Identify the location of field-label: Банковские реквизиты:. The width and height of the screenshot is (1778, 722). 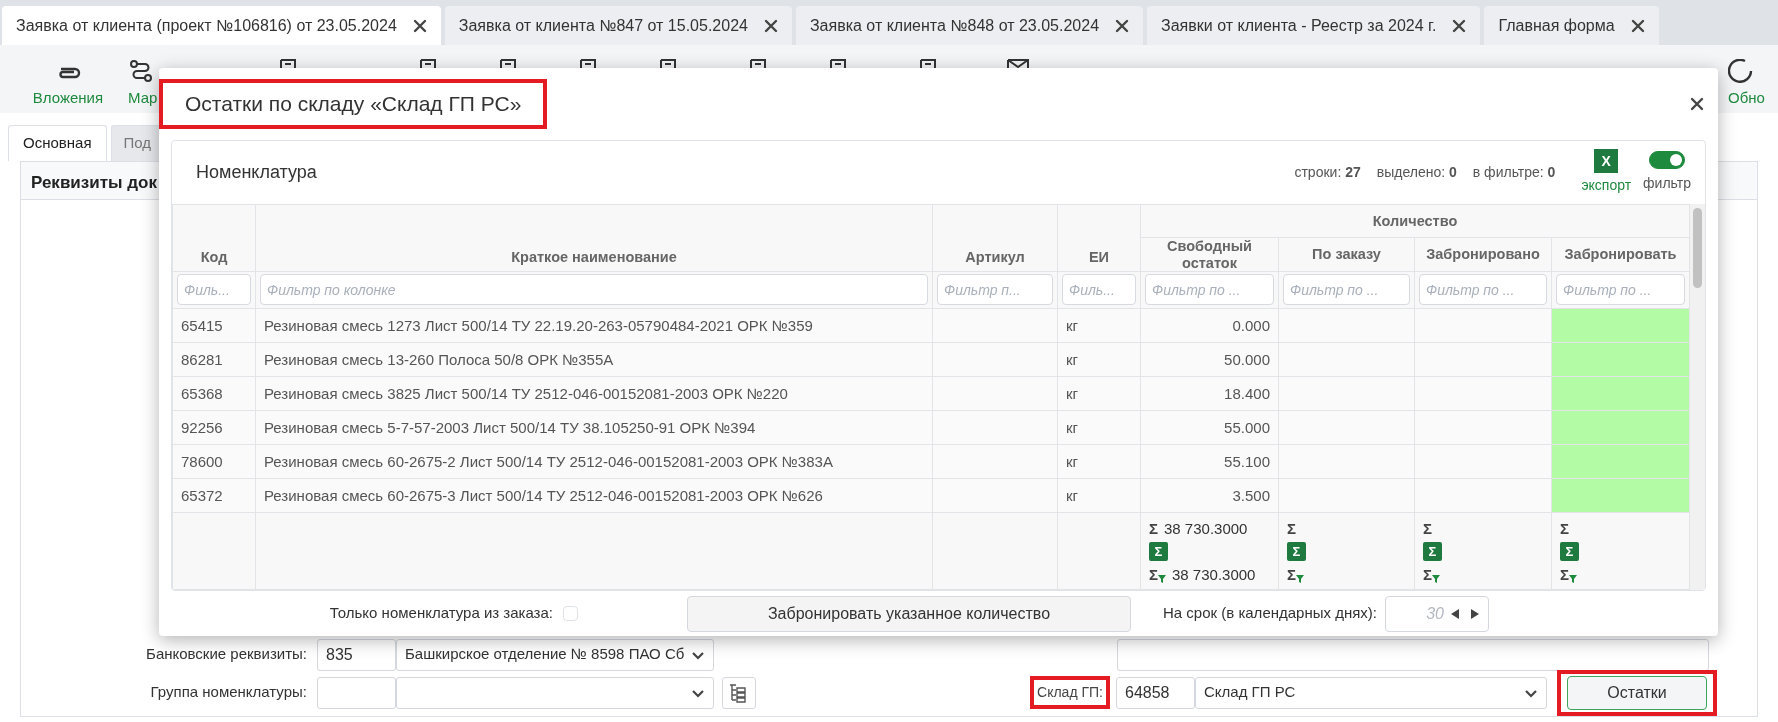
(226, 654).